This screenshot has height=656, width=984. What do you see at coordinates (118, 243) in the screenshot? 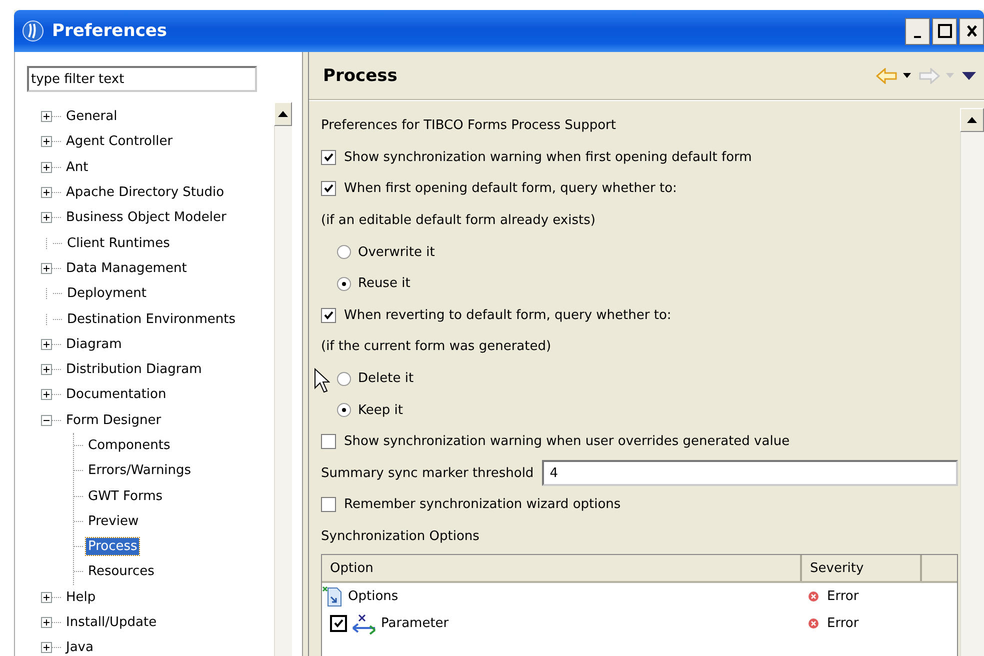
I see `tree-item: Client Runtimes` at bounding box center [118, 243].